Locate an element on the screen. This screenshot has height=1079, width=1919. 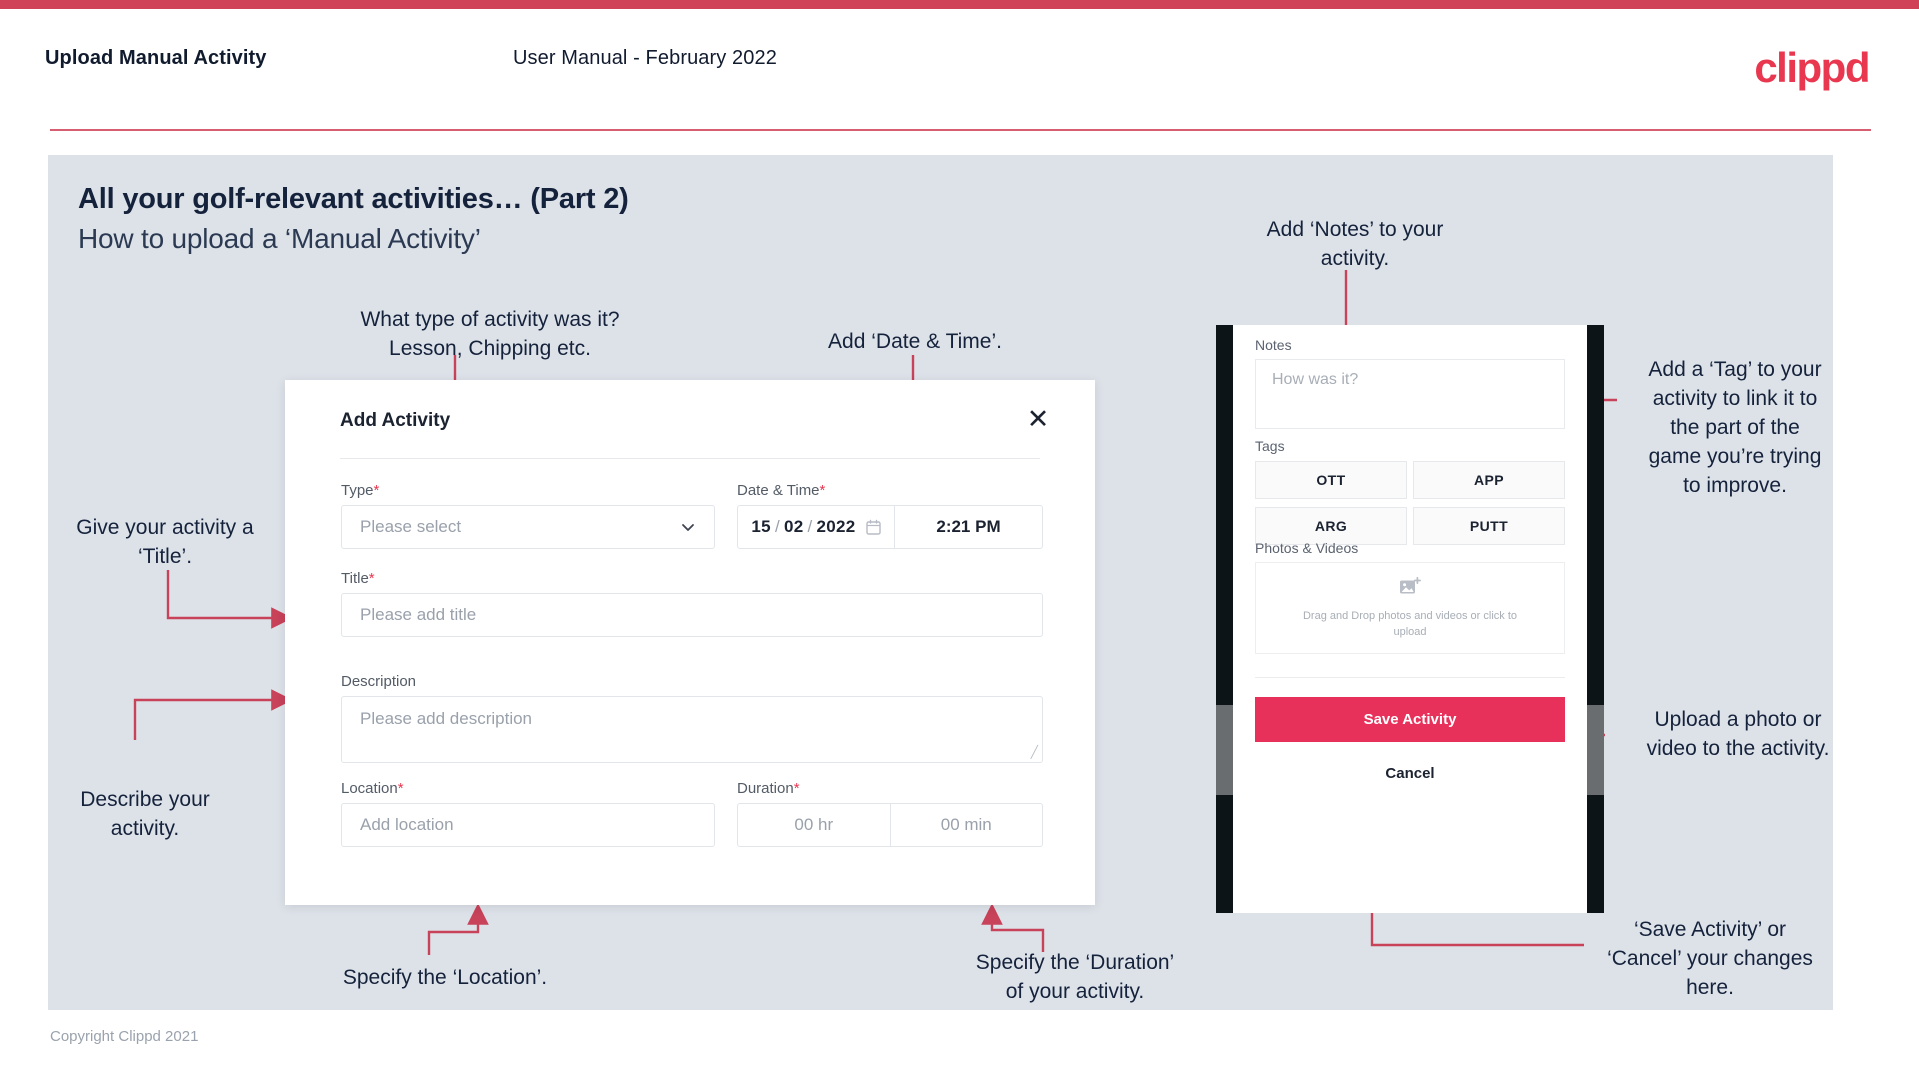
annotation-notes: Add ‘Notes’ to your activity. is located at coordinates (1355, 244).